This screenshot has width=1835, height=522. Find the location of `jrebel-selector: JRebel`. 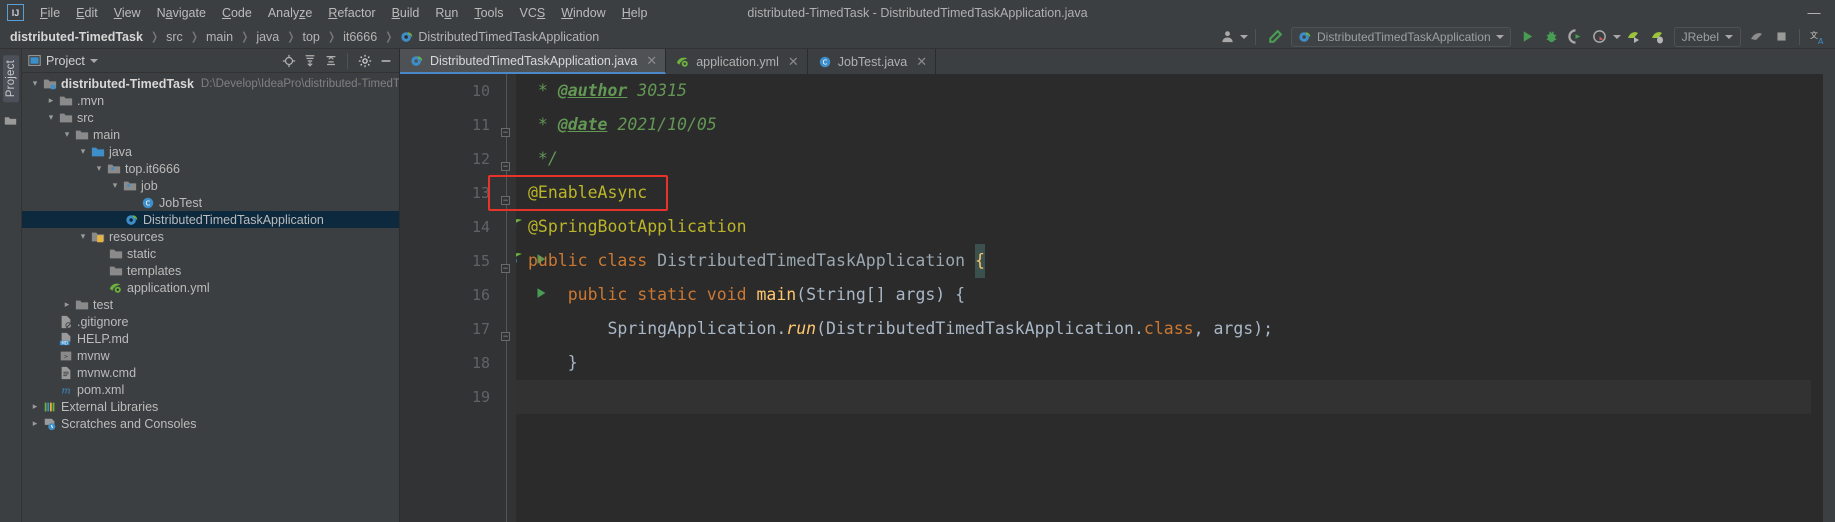

jrebel-selector: JRebel is located at coordinates (1707, 36).